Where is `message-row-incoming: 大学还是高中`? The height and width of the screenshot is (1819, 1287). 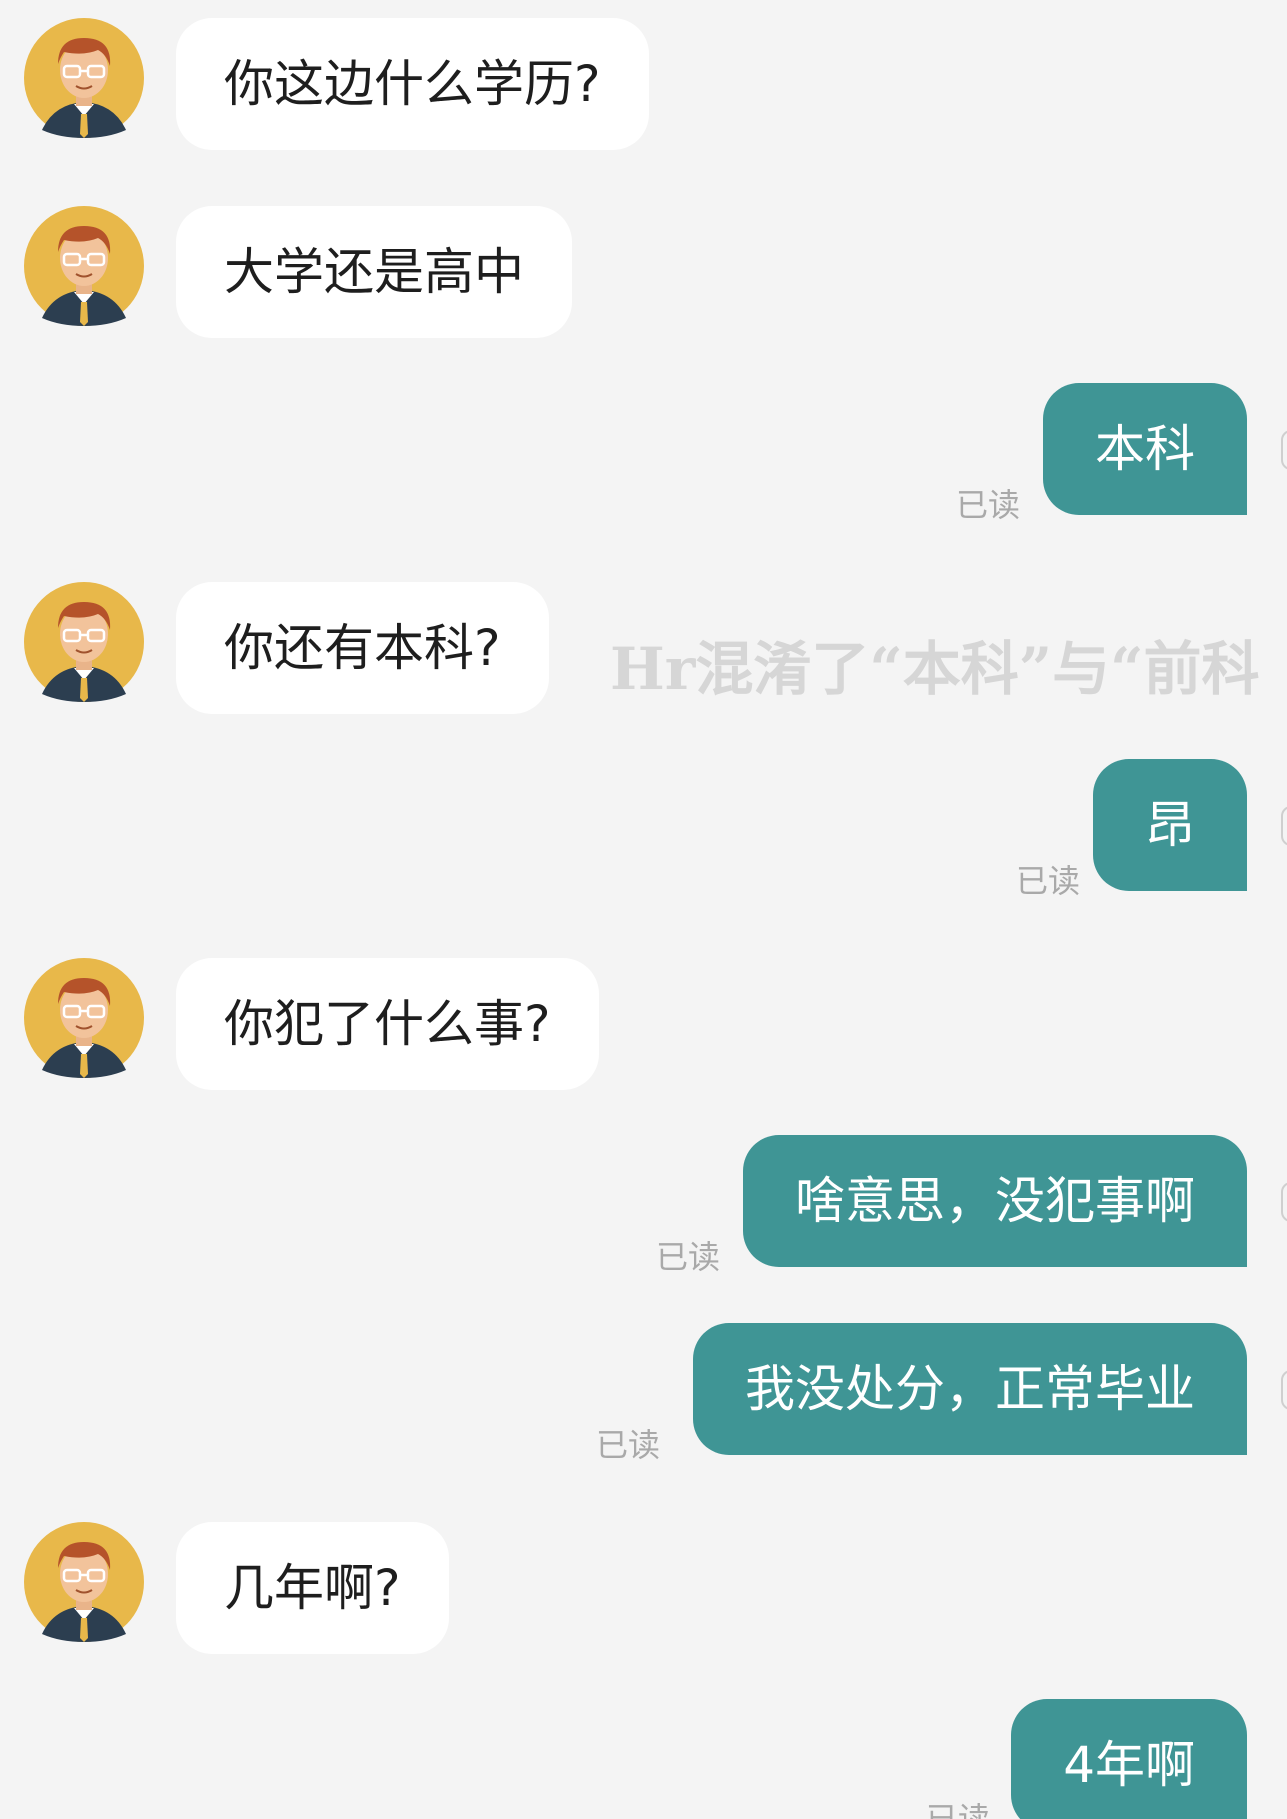 message-row-incoming: 大学还是高中 is located at coordinates (643, 272).